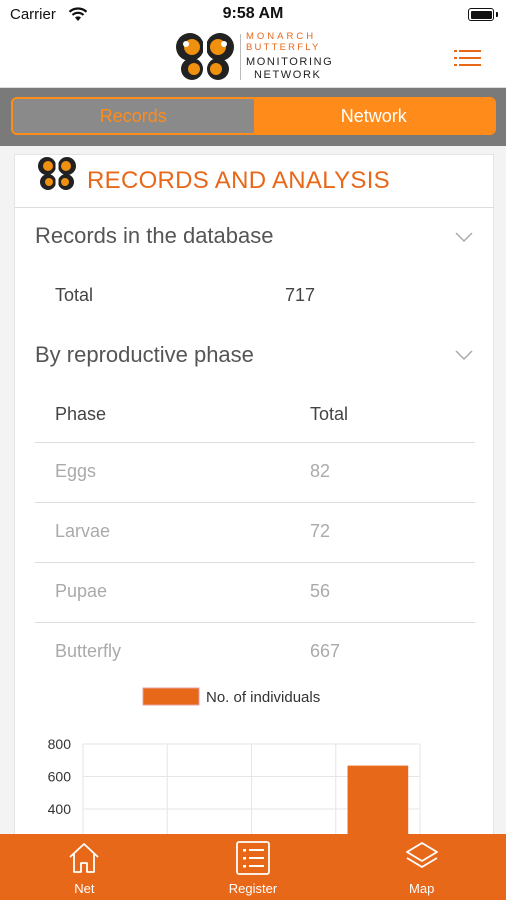 The width and height of the screenshot is (506, 900). What do you see at coordinates (281, 36) in the screenshot?
I see `logo-line-1: MONARCH` at bounding box center [281, 36].